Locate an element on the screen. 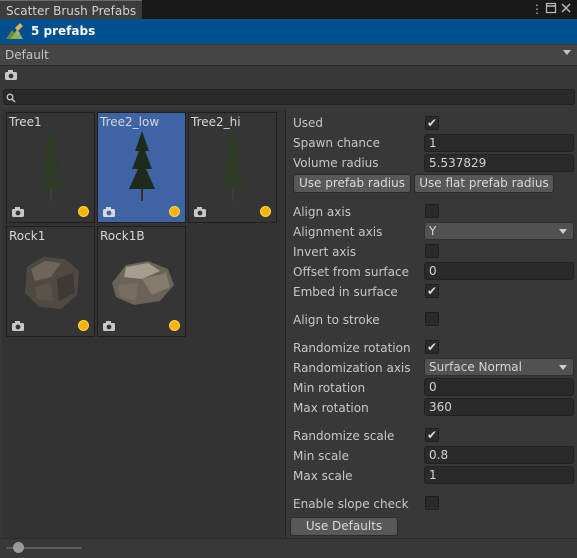 The width and height of the screenshot is (577, 558). randomize-rotation-label: Randomize rotation is located at coordinates (352, 348).